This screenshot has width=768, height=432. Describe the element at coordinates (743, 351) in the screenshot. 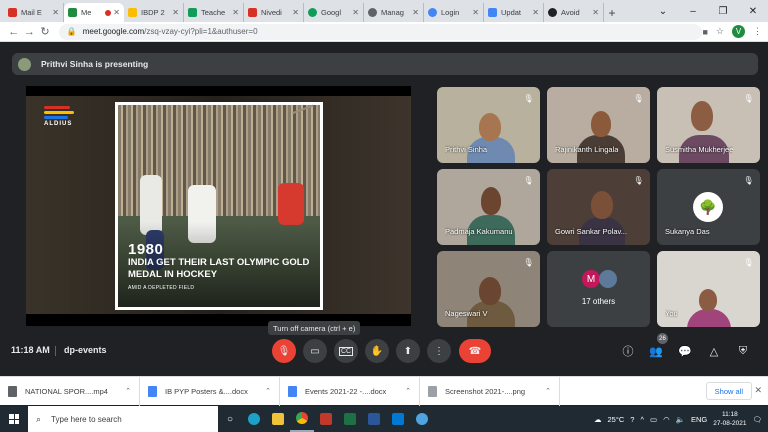

I see `host-controls-button: ⛨` at that location.